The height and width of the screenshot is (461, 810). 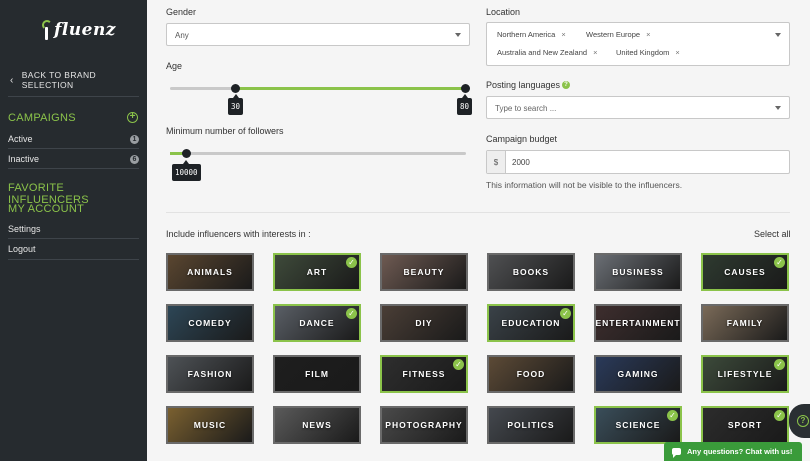 I want to click on followers-tooltip: 10000, so click(x=186, y=170).